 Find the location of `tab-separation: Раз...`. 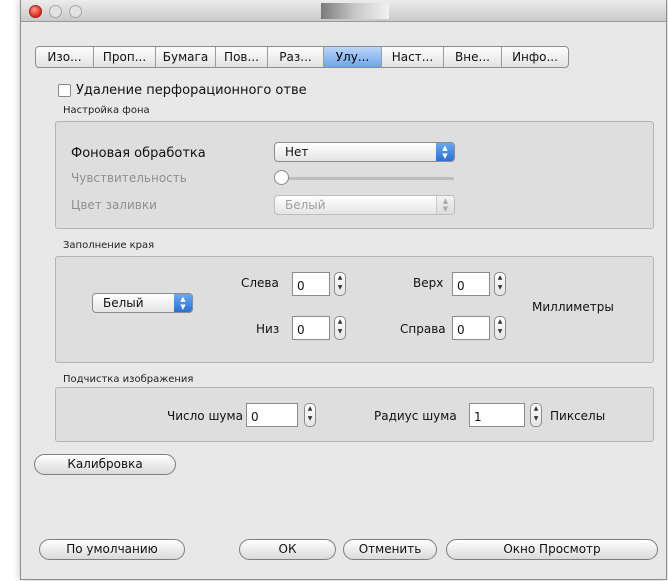

tab-separation: Раз... is located at coordinates (296, 57).